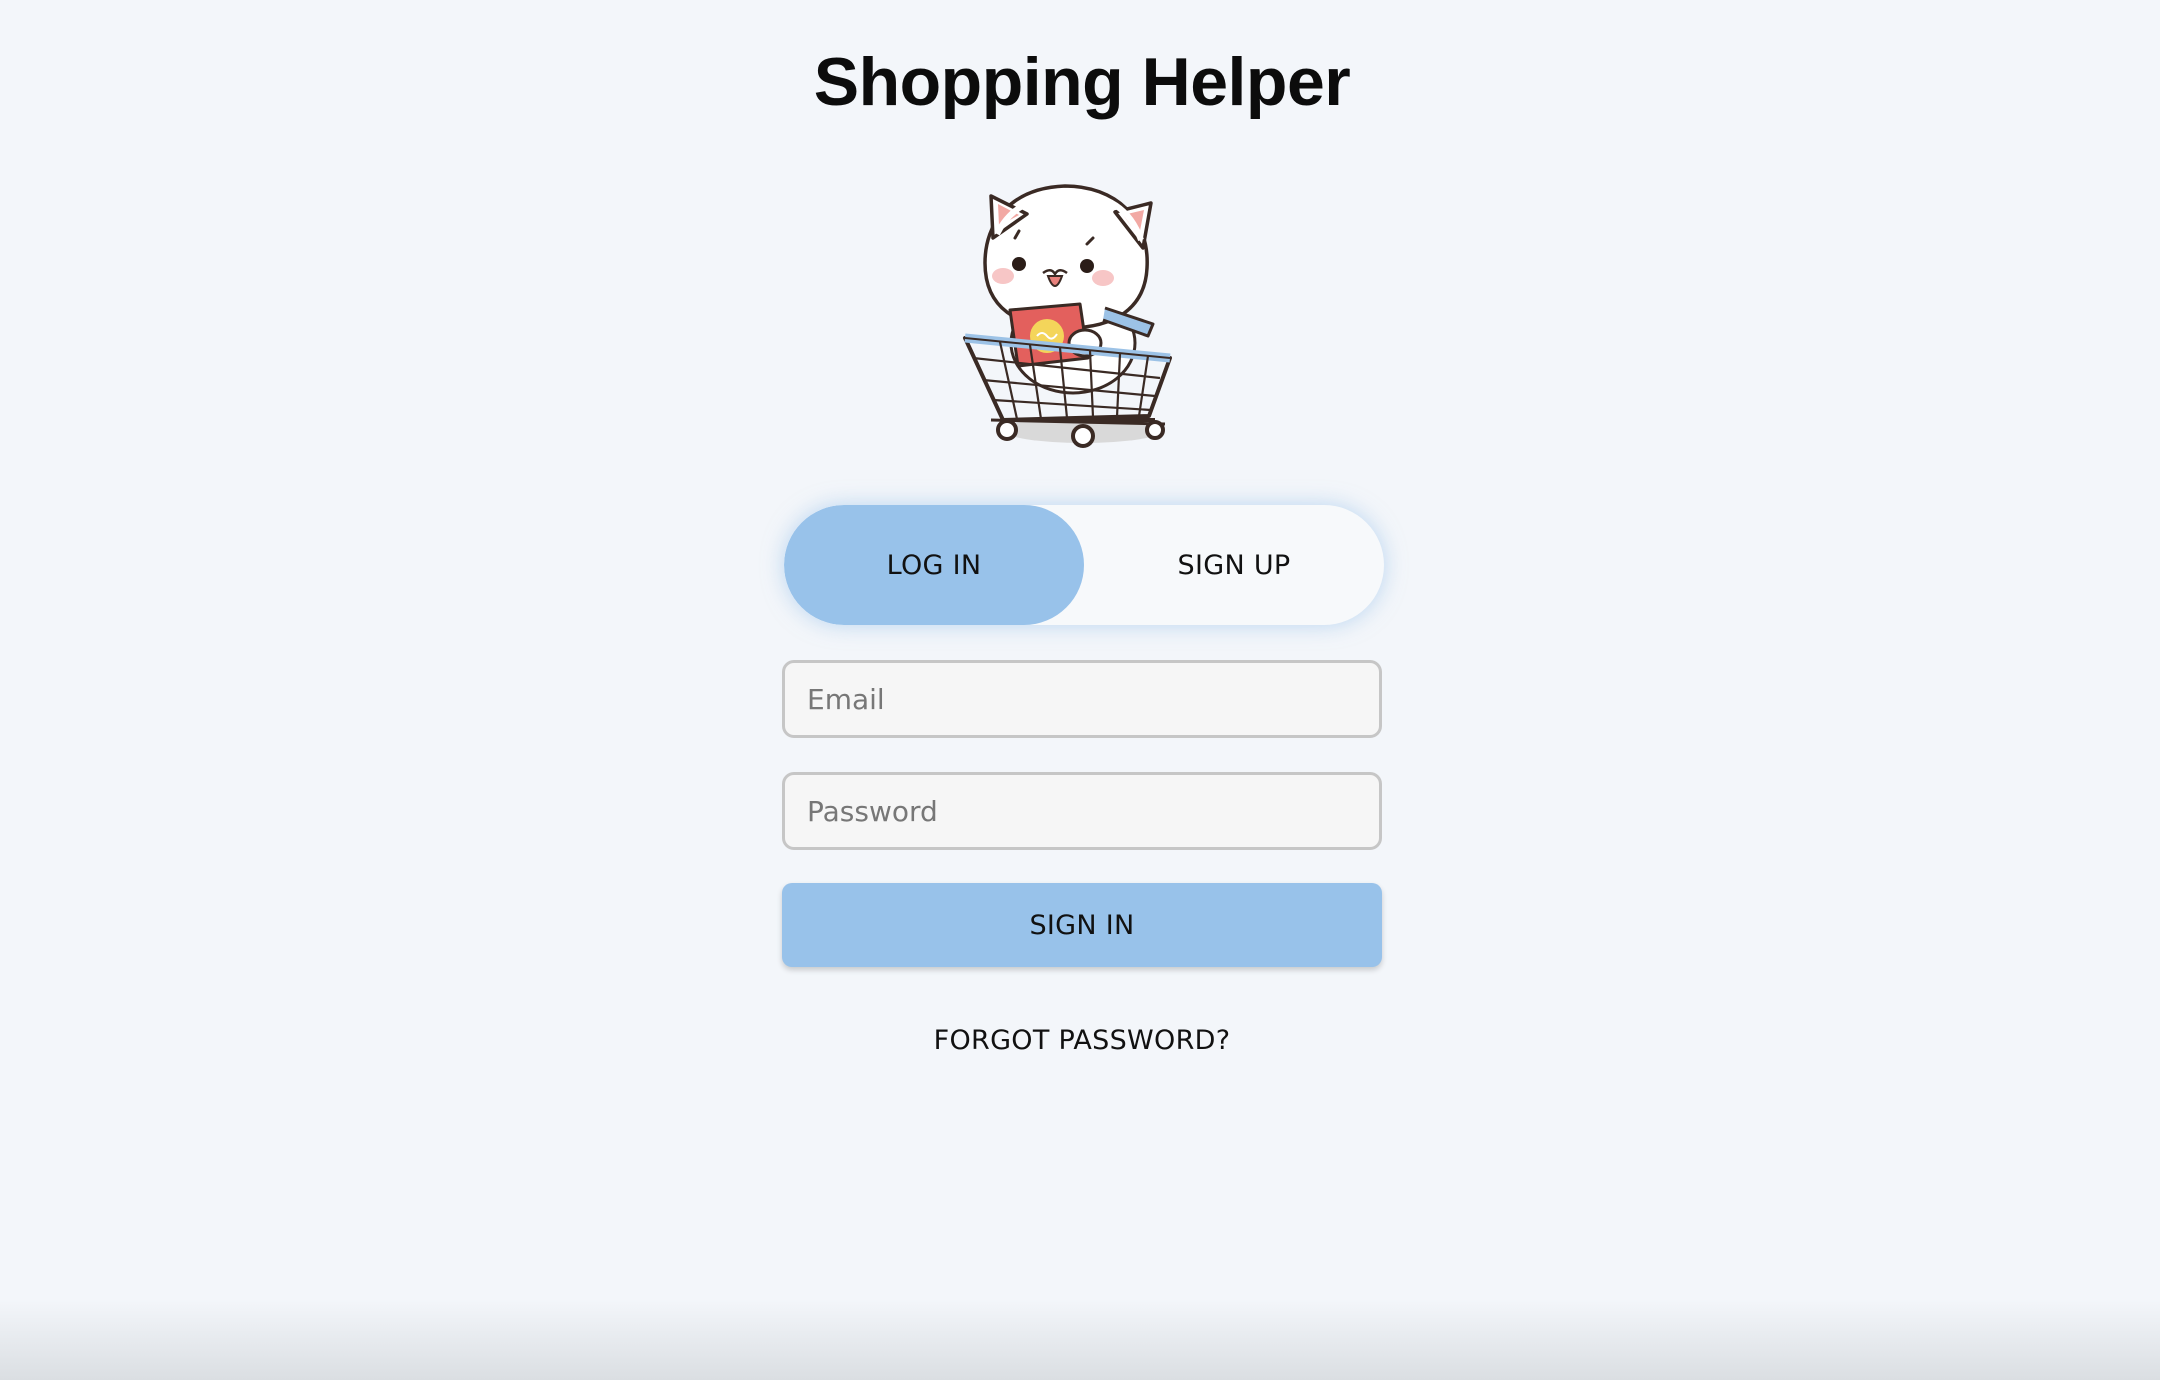 The height and width of the screenshot is (1380, 2160). I want to click on sign-in-button: SIGN IN, so click(1082, 925).